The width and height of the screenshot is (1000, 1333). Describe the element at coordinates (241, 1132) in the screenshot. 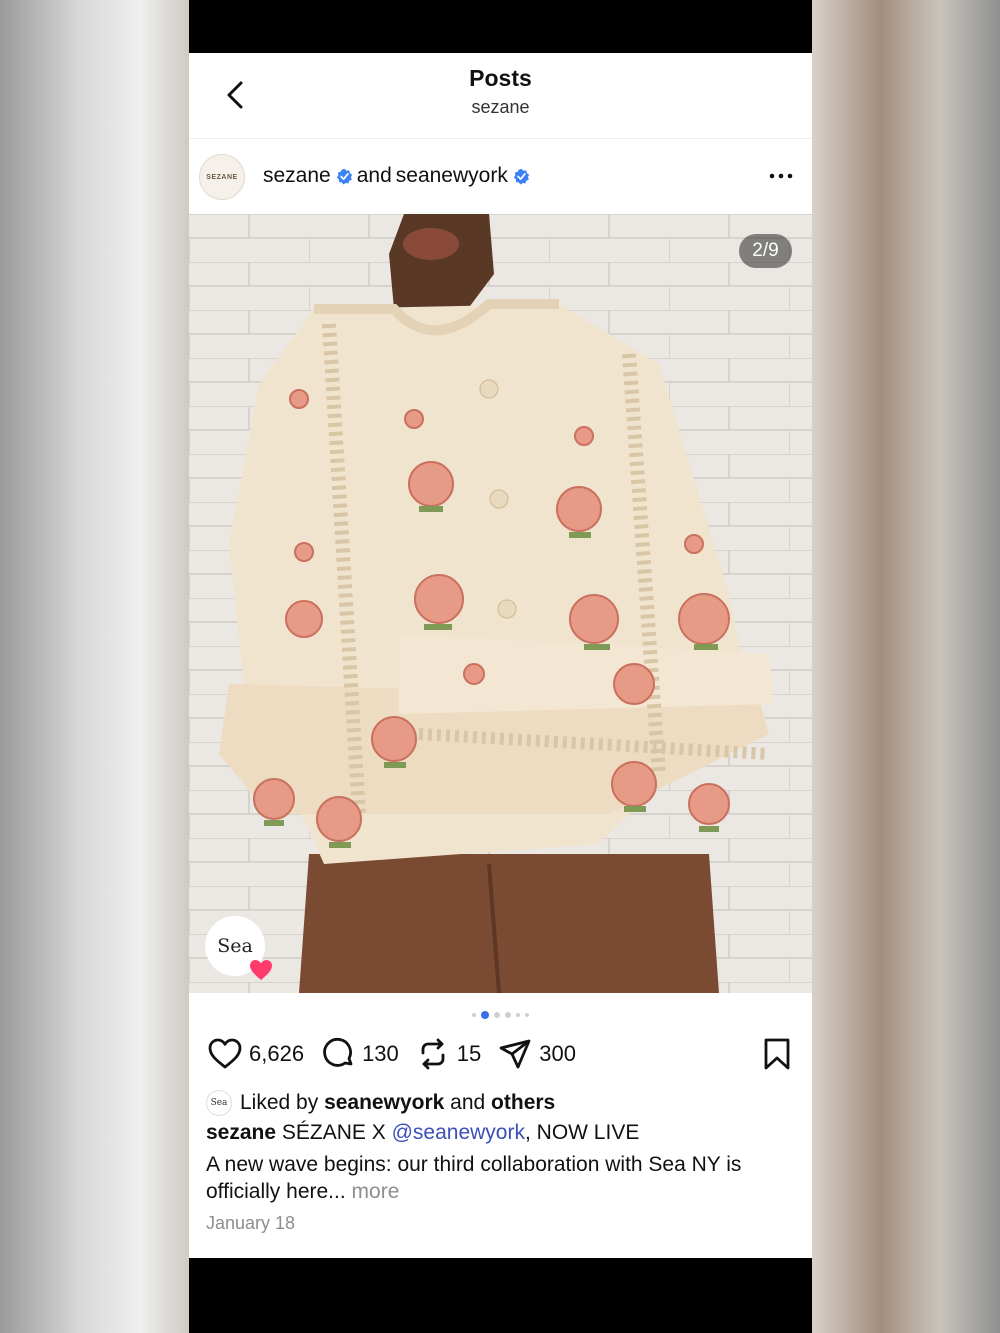

I see `caption-username: sezane` at that location.